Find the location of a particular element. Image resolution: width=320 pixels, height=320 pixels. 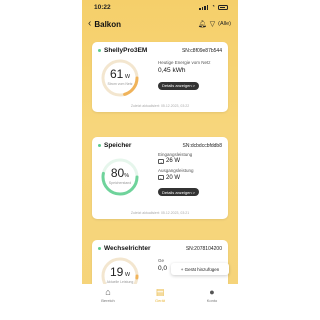

add-device-button: + Gerät hinzufügen is located at coordinates (200, 269).